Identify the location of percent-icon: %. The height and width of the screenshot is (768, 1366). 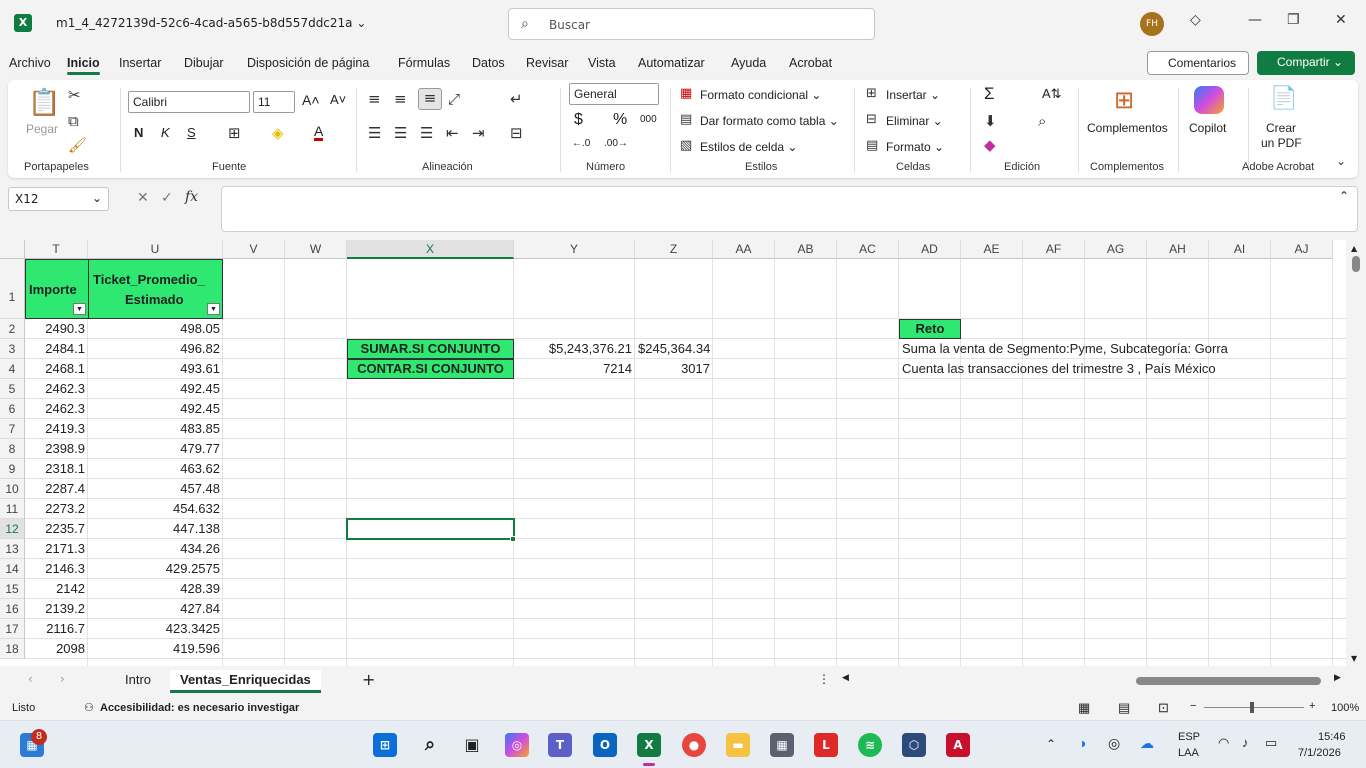
(620, 120).